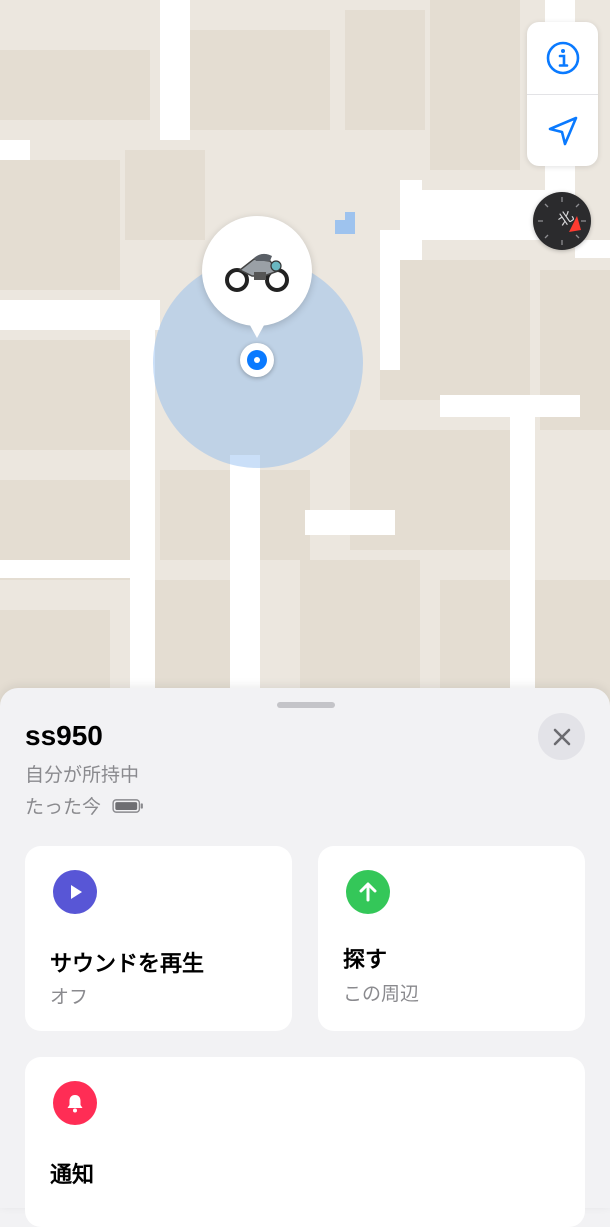 Image resolution: width=610 pixels, height=1227 pixels. Describe the element at coordinates (63, 807) in the screenshot. I see `last-seen-time: たった今` at that location.